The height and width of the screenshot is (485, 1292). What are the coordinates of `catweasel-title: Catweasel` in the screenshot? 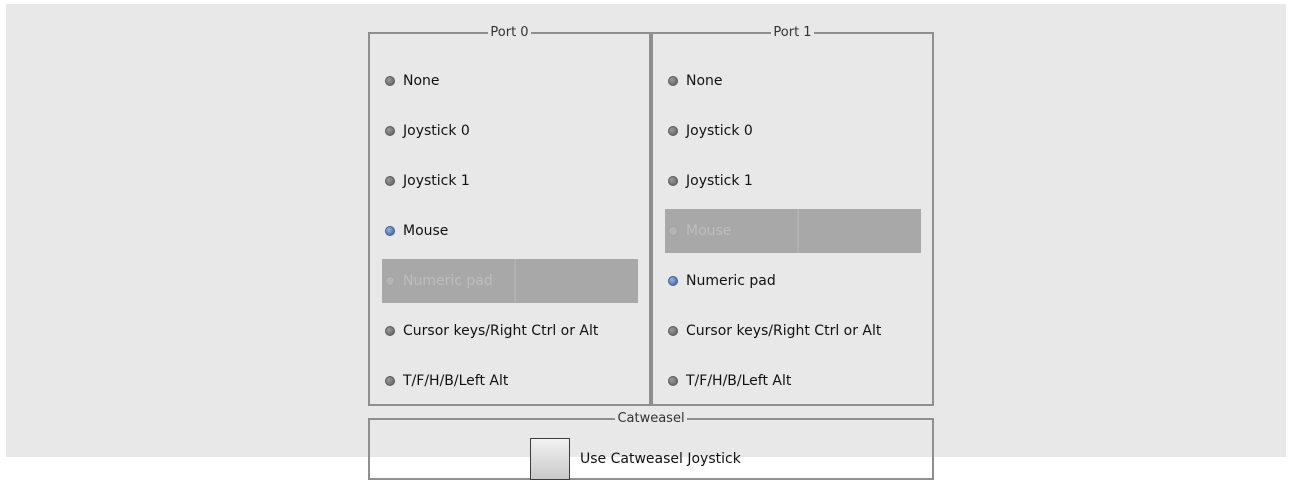 It's located at (651, 418).